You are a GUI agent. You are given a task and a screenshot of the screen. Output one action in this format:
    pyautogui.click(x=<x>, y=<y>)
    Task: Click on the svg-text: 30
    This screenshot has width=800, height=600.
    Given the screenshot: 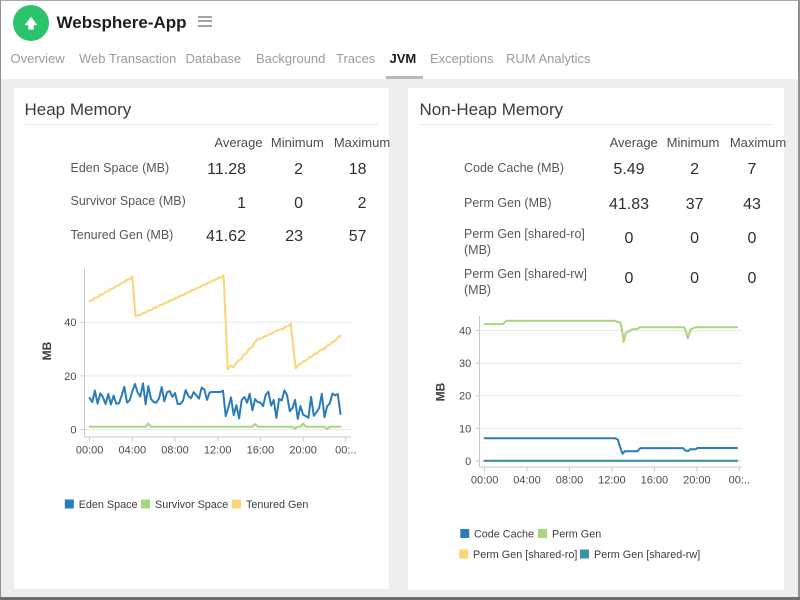 What is the action you would take?
    pyautogui.click(x=465, y=364)
    